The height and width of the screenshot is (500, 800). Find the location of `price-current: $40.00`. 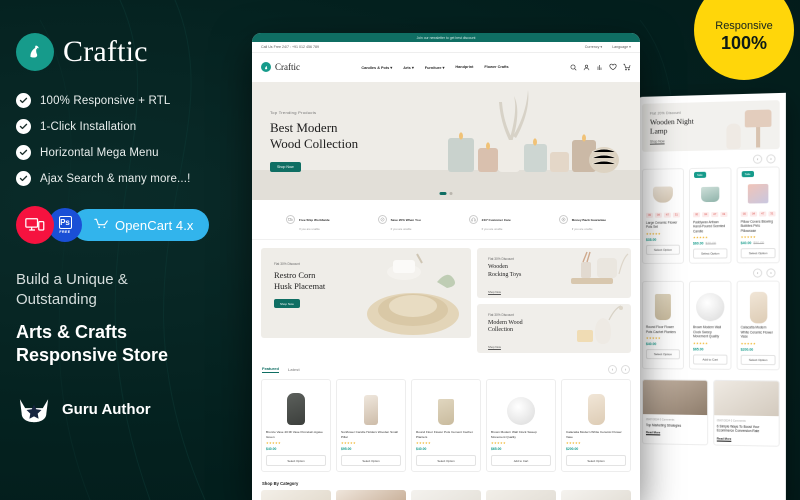

price-current: $40.00 is located at coordinates (746, 243).